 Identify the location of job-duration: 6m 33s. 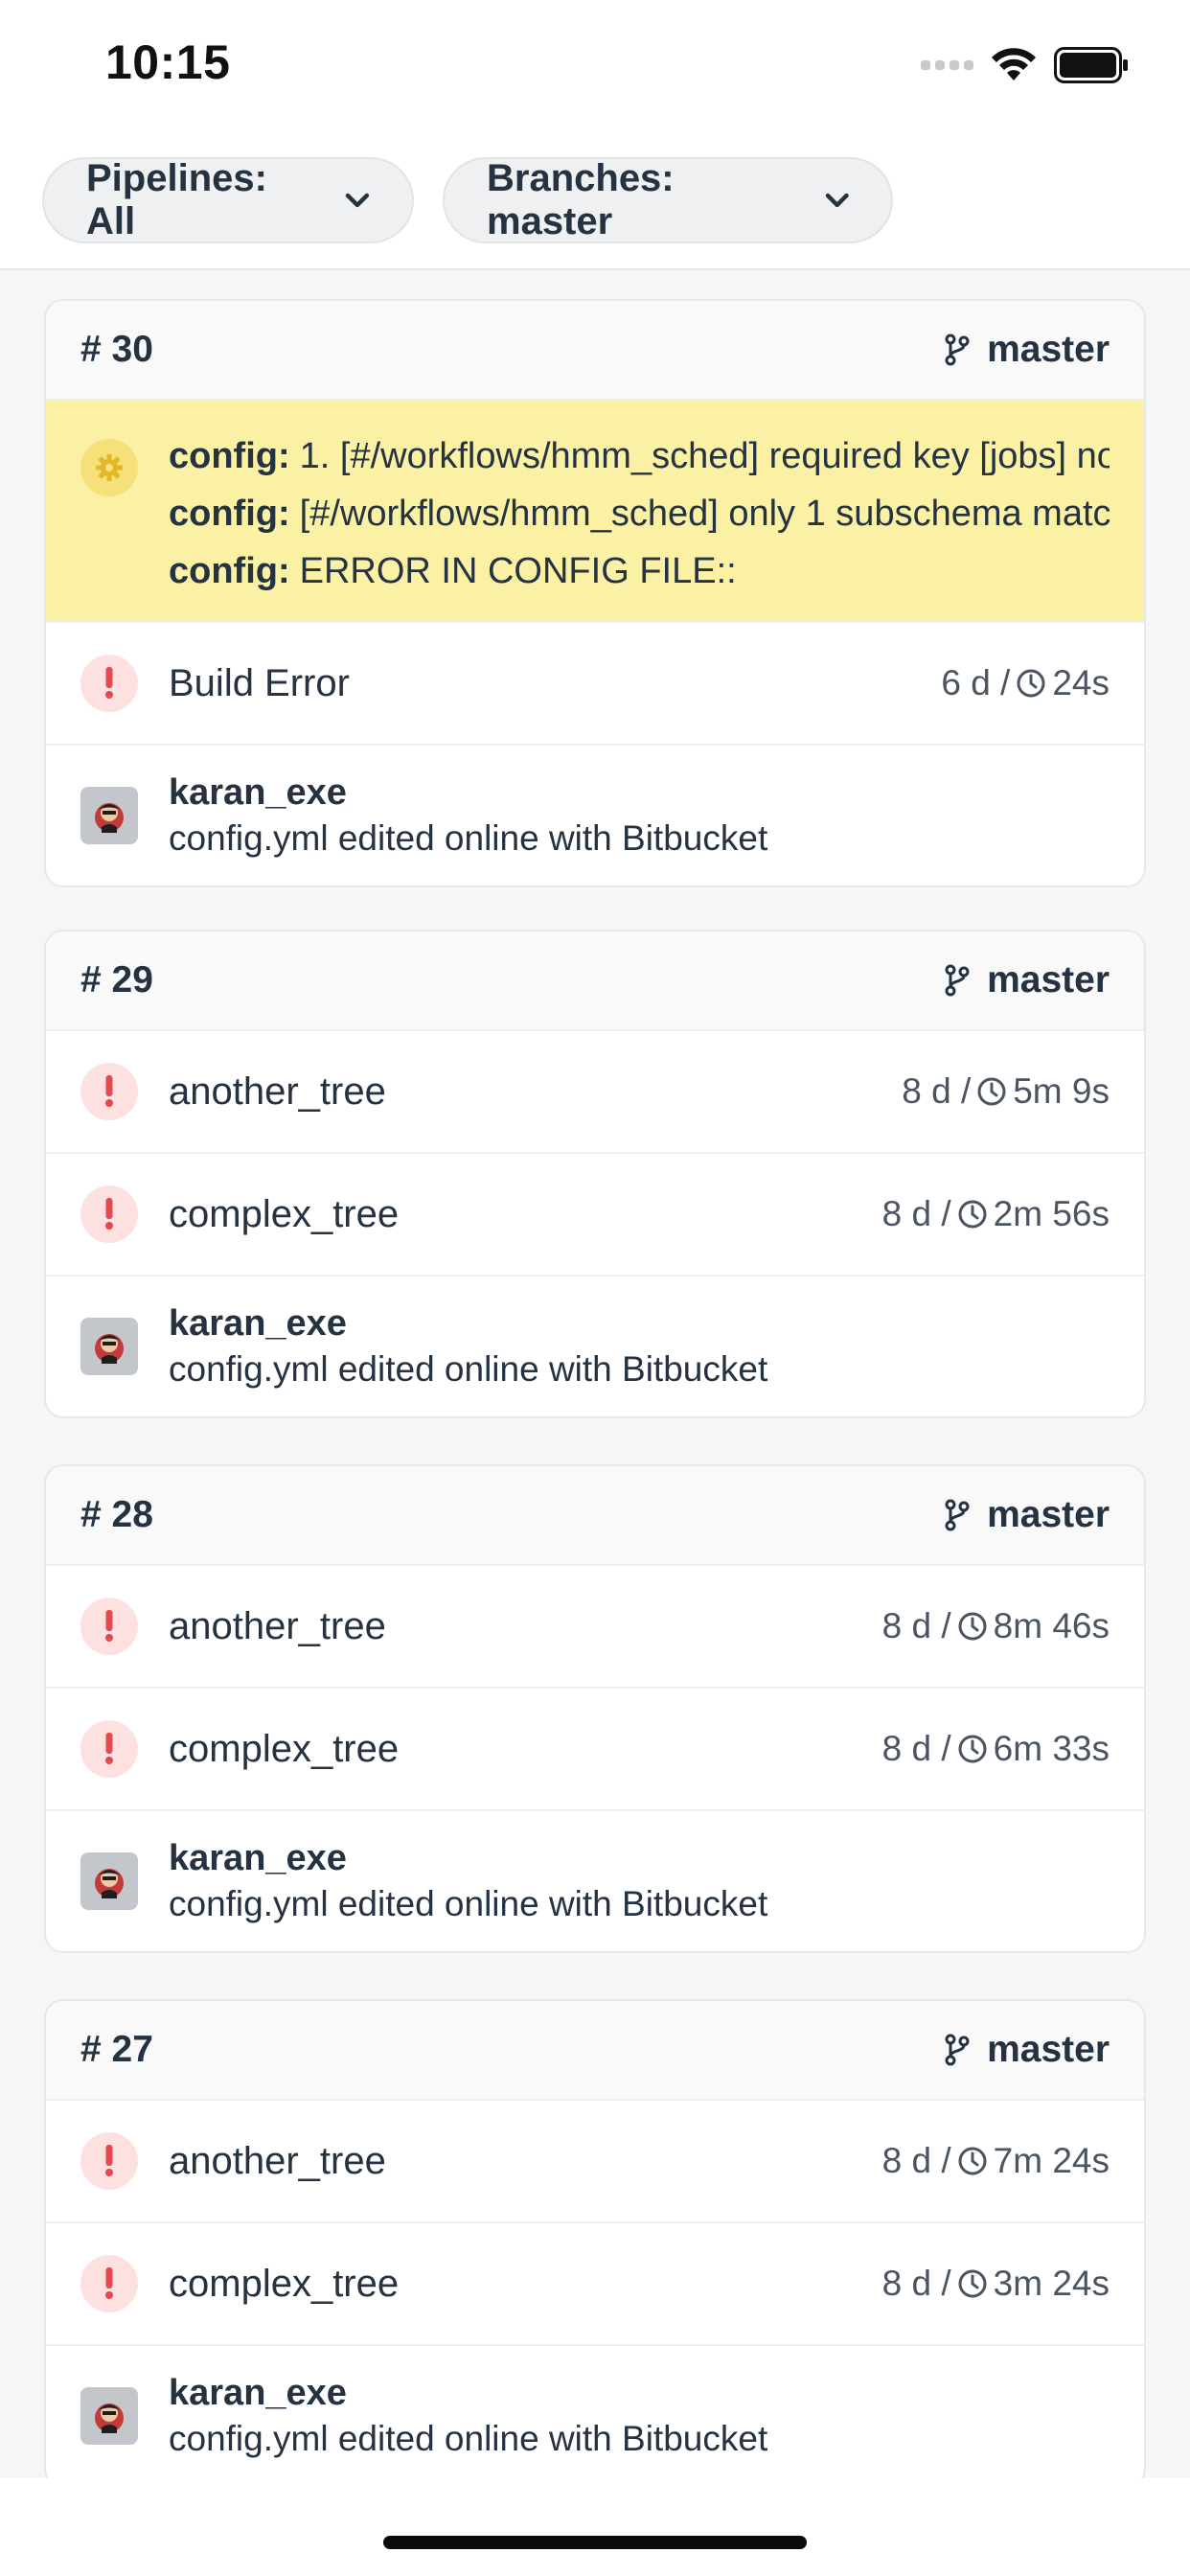
(1051, 1748).